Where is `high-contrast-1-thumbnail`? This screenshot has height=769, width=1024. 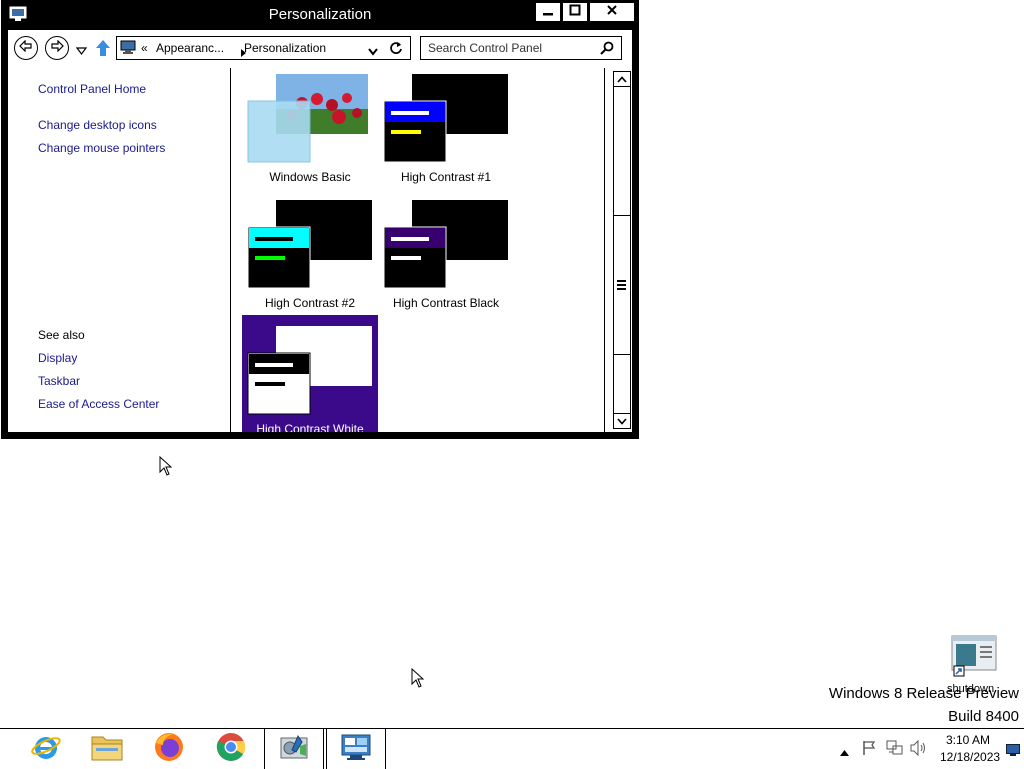 high-contrast-1-thumbnail is located at coordinates (445, 118).